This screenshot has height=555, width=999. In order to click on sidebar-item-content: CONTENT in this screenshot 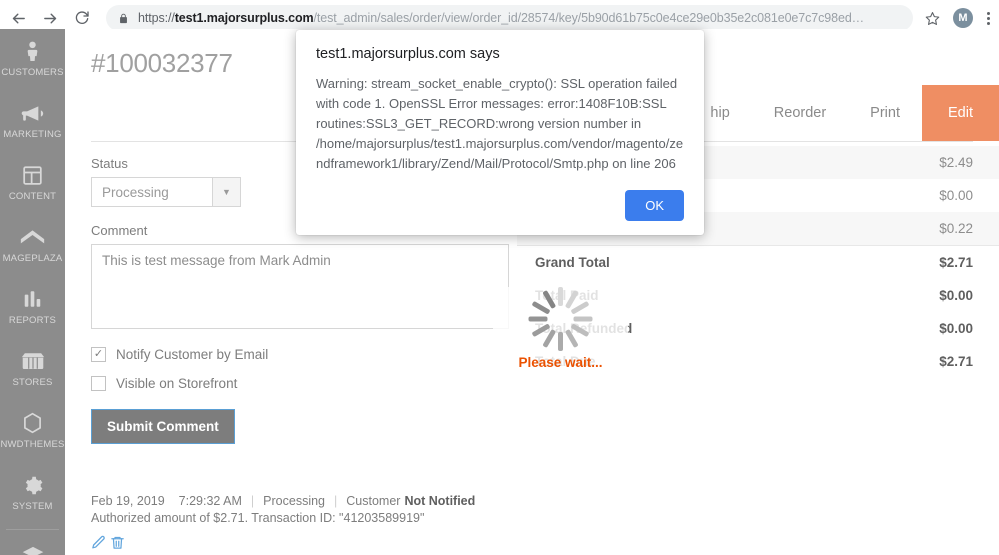, I will do `click(32, 184)`.